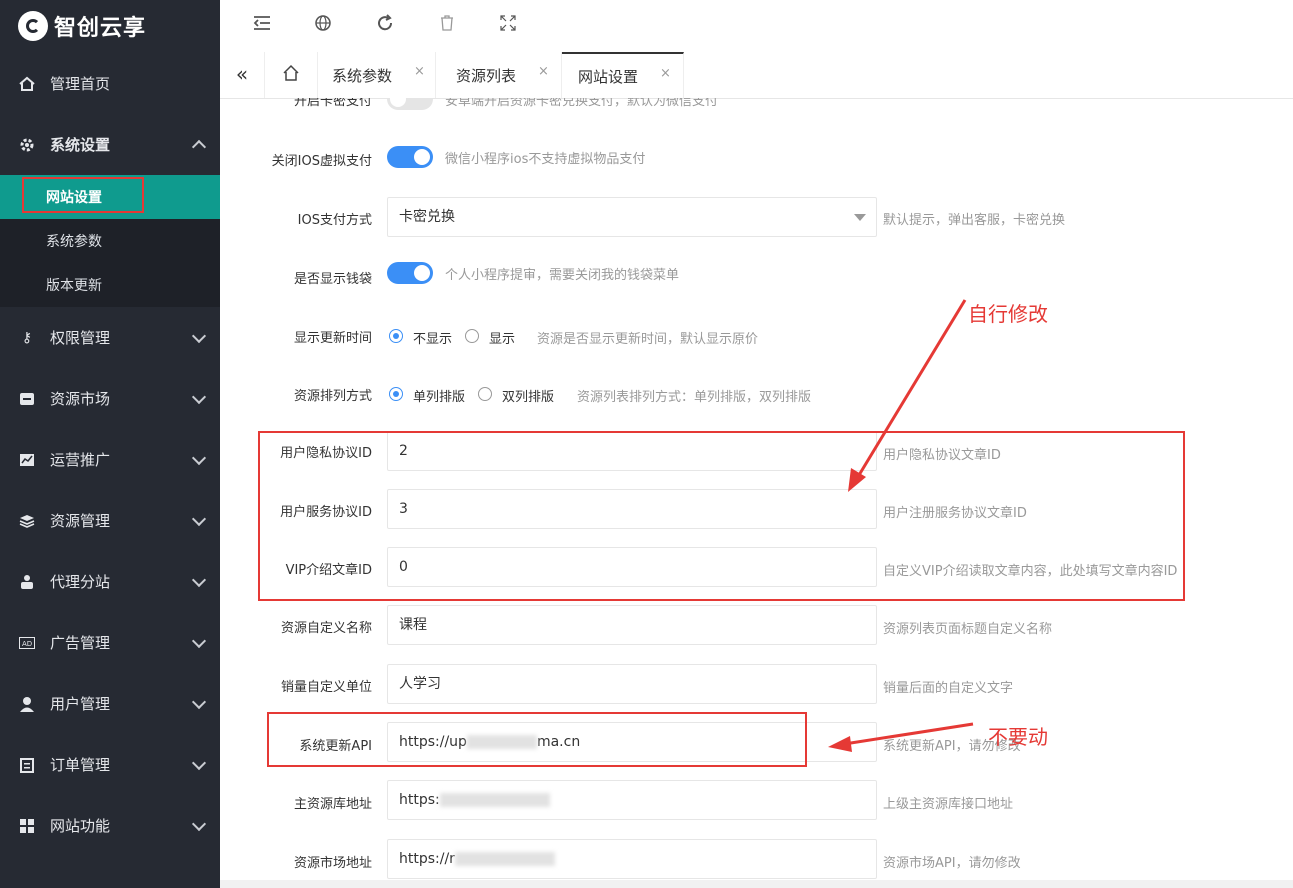 The height and width of the screenshot is (888, 1293). What do you see at coordinates (80, 84) in the screenshot?
I see `sidebar-item-label: 管理首页` at bounding box center [80, 84].